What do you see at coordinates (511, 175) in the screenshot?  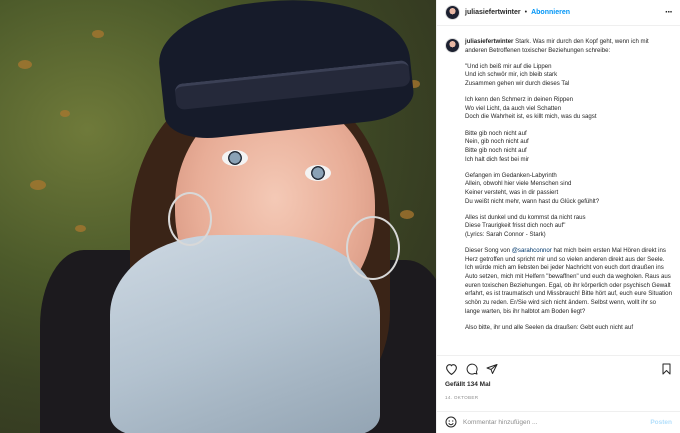 I see `lyric-line: Gefangen im Gedanken-Labyrinth` at bounding box center [511, 175].